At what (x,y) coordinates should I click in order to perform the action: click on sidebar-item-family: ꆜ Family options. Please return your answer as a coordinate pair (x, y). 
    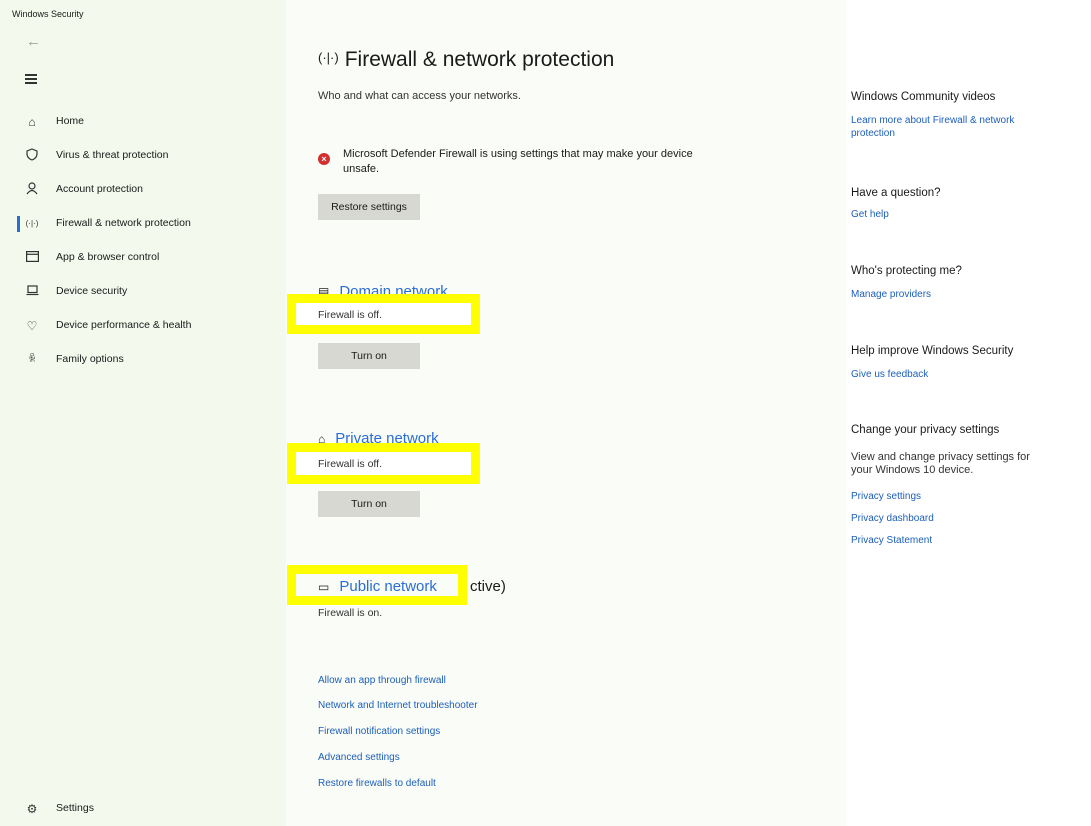
    Looking at the image, I should click on (143, 360).